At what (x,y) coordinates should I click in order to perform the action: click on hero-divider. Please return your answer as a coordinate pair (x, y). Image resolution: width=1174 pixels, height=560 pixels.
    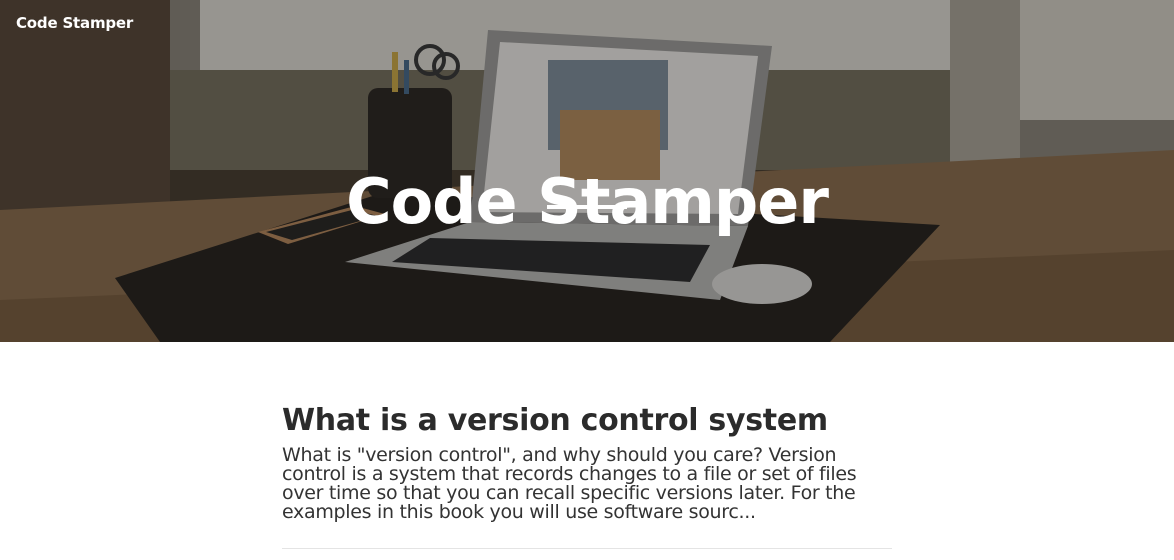
    Looking at the image, I should click on (587, 207).